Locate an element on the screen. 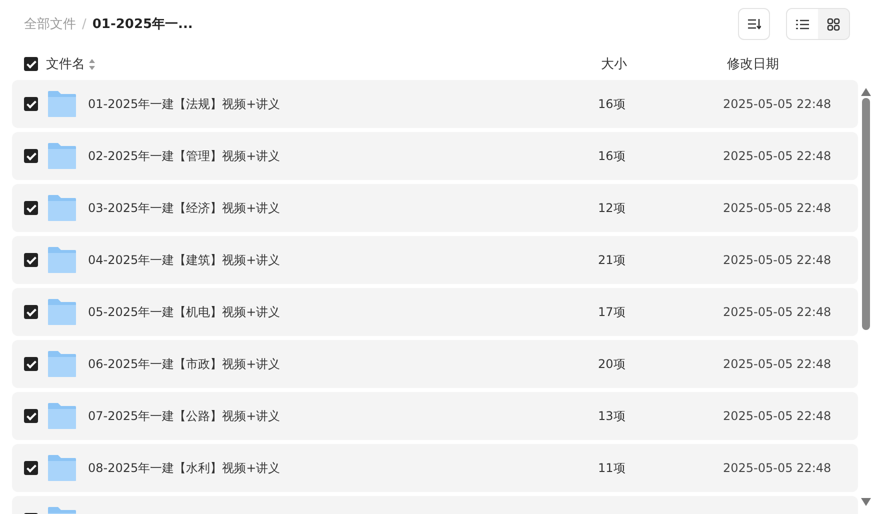  item-count: 20项 is located at coordinates (612, 364).